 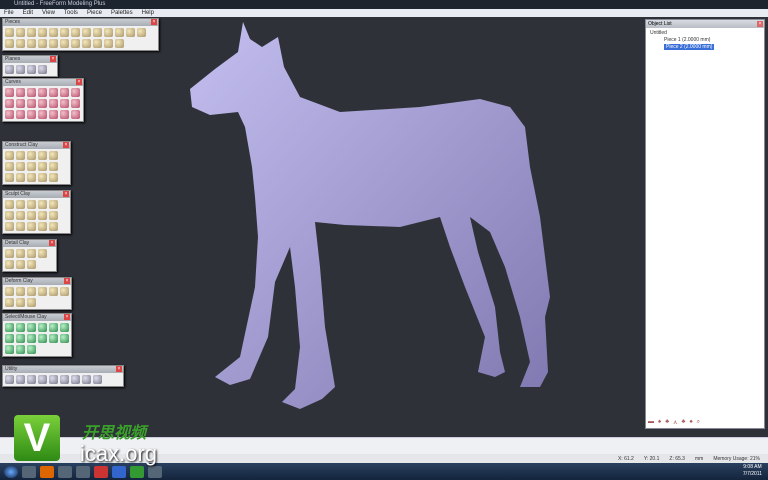 I want to click on menu-piece: Piece, so click(x=94, y=13).